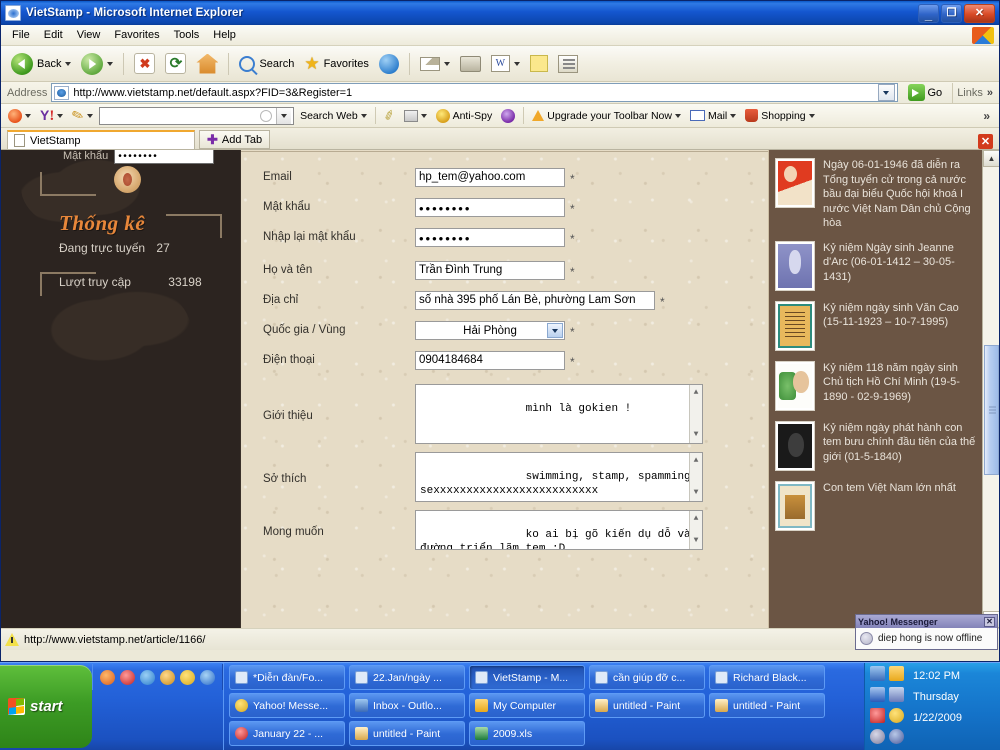  I want to click on scrollbar-thumb, so click(991, 410).